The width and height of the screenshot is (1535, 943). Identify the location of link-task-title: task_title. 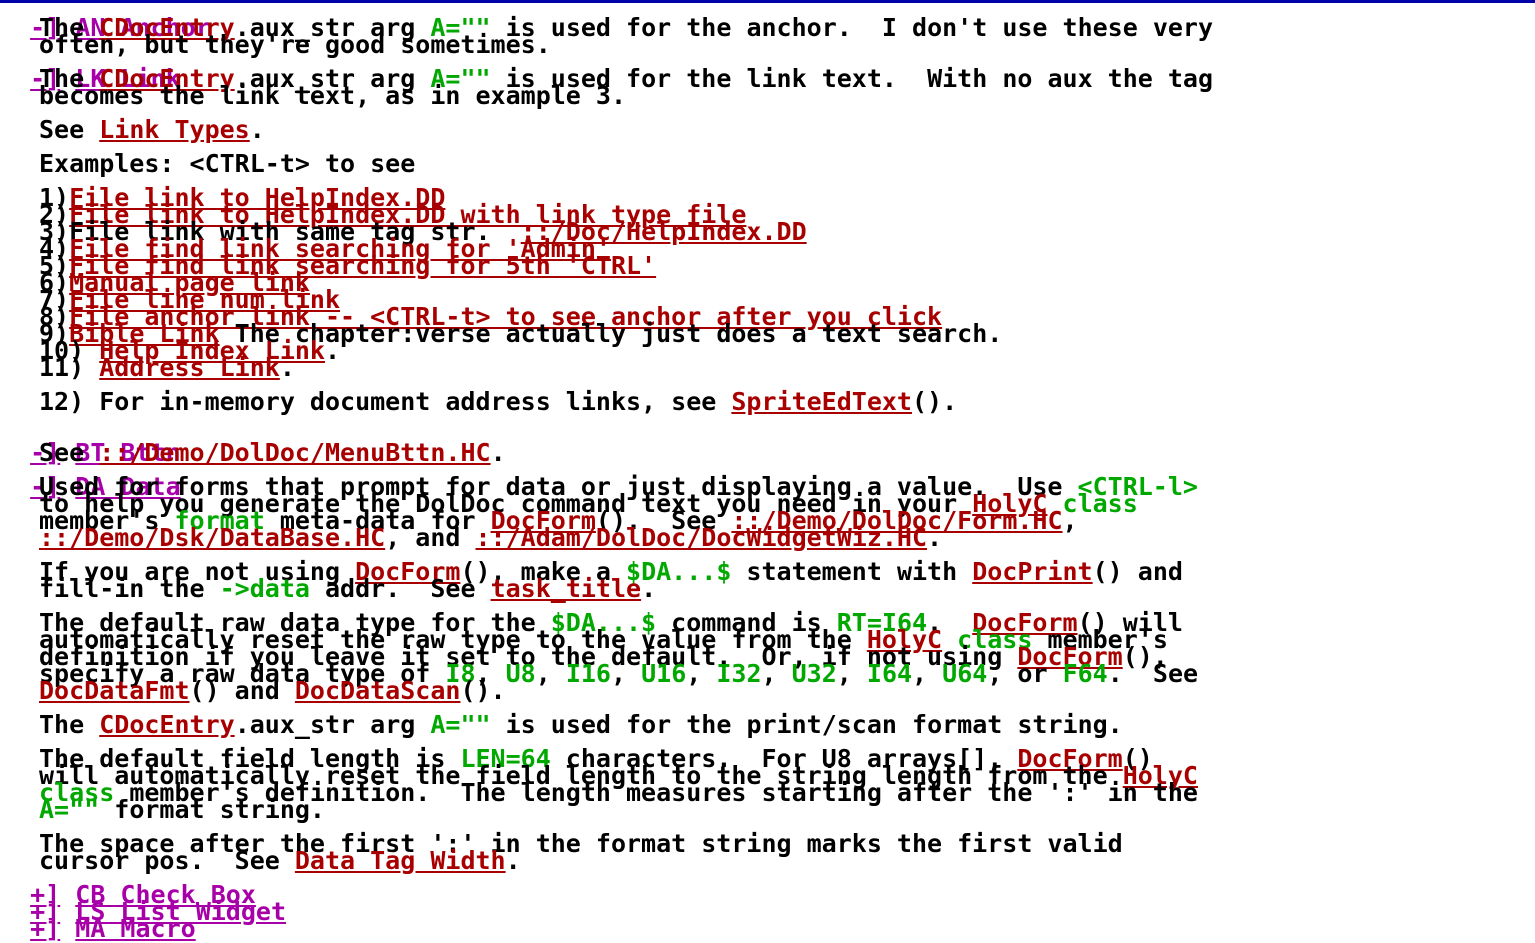
(566, 588).